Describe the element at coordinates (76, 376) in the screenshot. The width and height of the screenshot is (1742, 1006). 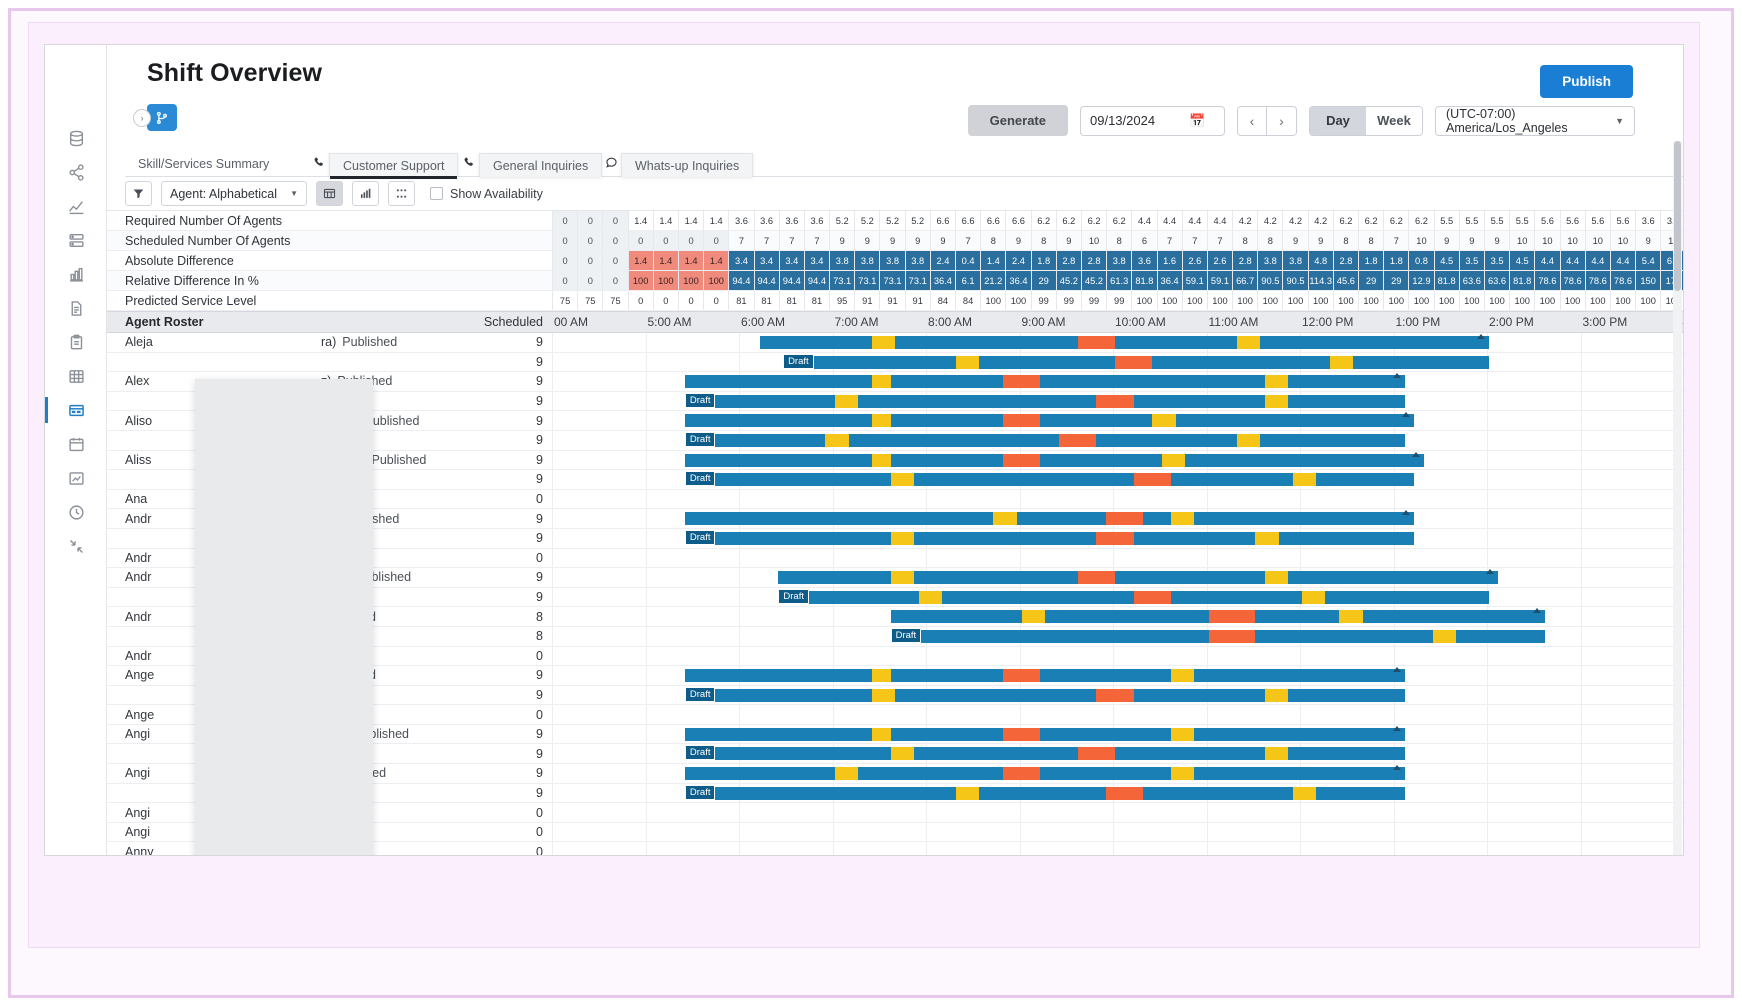
I see `rail-item-table-icon` at that location.